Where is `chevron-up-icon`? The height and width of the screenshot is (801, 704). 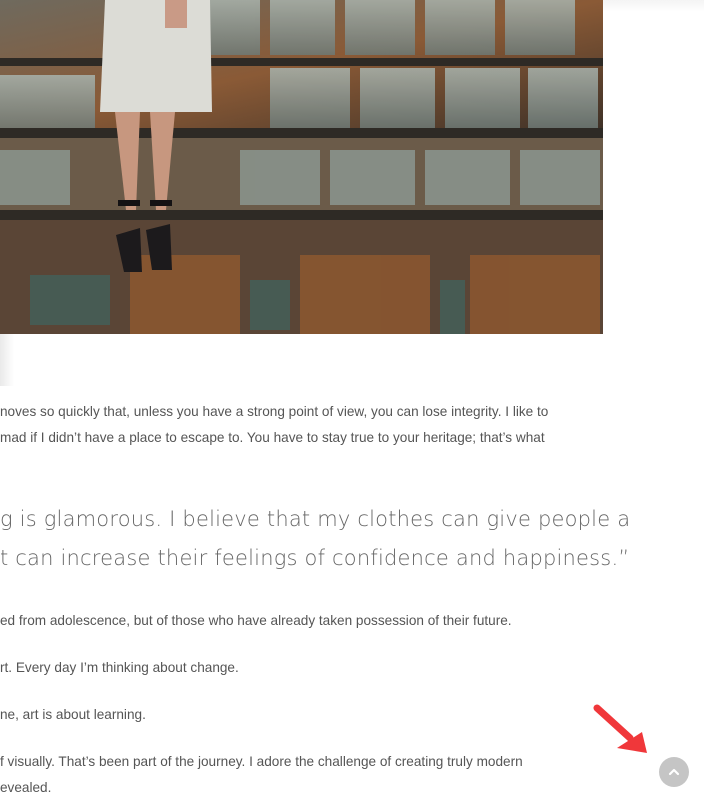 chevron-up-icon is located at coordinates (674, 772).